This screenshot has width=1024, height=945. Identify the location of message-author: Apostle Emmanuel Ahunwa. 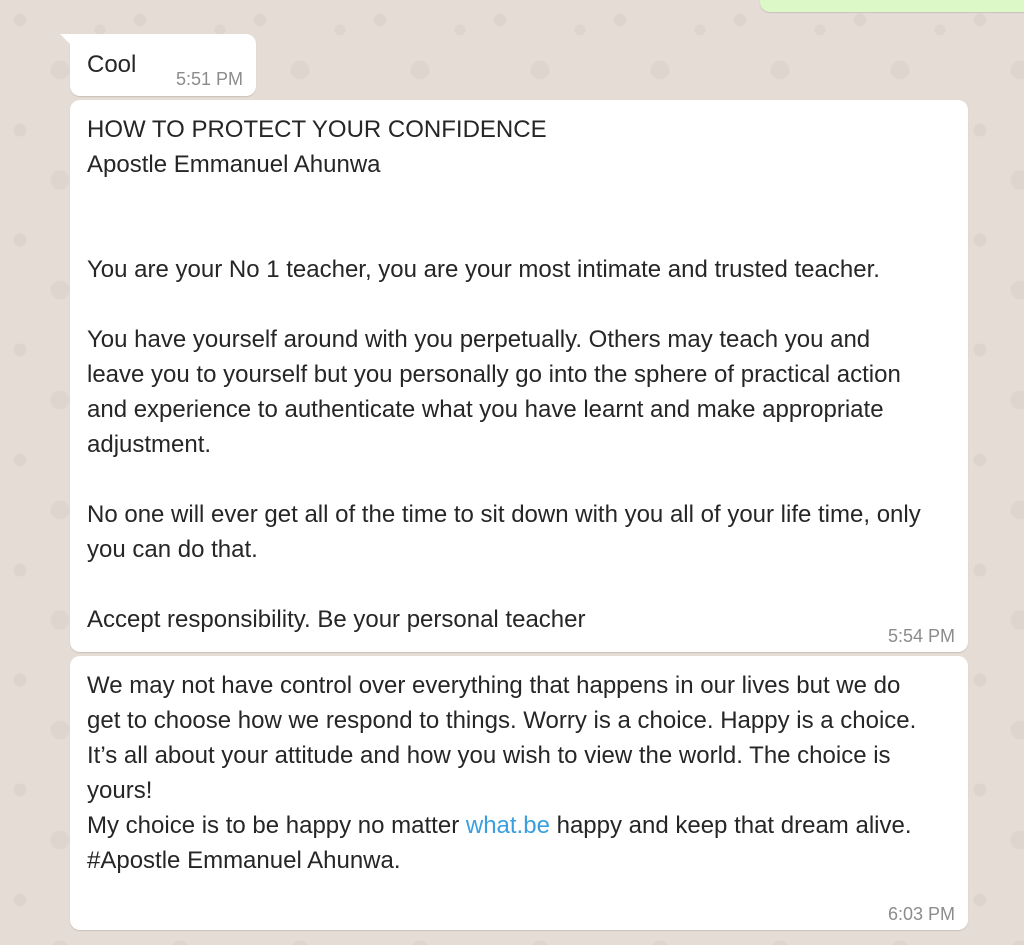
(234, 164).